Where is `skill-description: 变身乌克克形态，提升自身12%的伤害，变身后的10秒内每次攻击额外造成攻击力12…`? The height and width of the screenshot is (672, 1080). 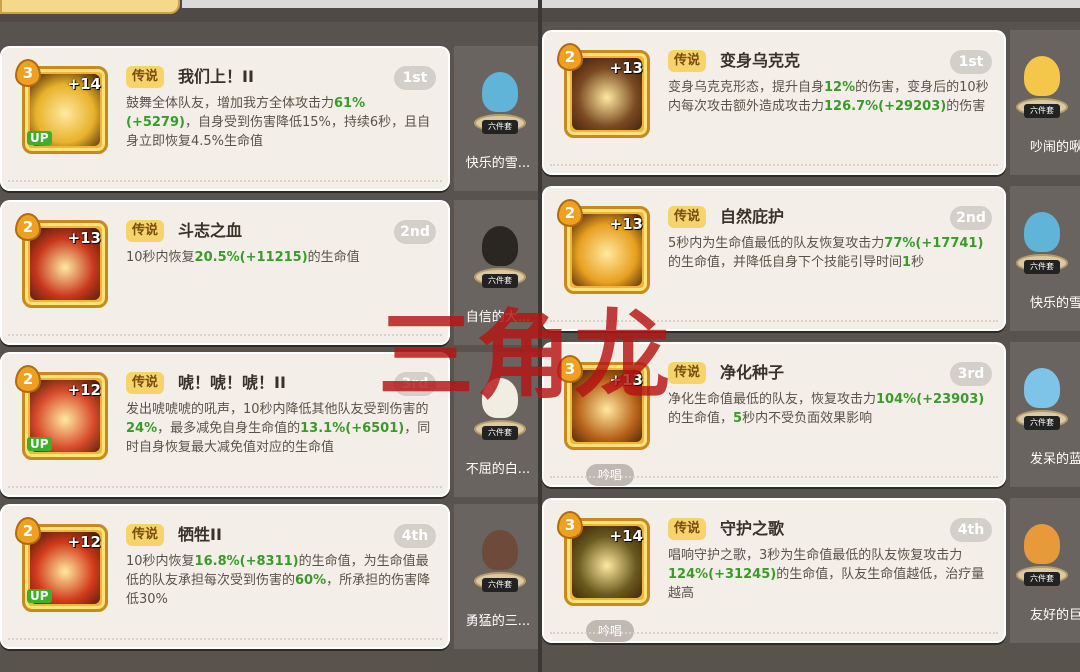
skill-description: 变身乌克克形态，提升自身12%的伤害，变身后的10秒内每次攻击额外造成攻击力12… is located at coordinates (830, 97).